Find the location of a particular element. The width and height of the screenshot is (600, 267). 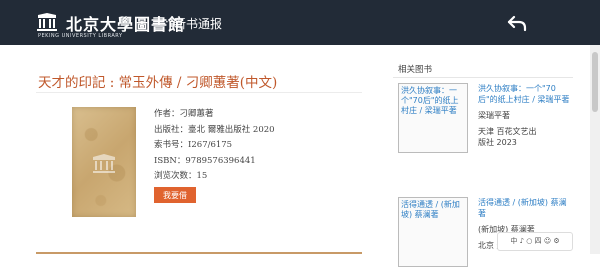

scrollbar-thumb is located at coordinates (595, 82).